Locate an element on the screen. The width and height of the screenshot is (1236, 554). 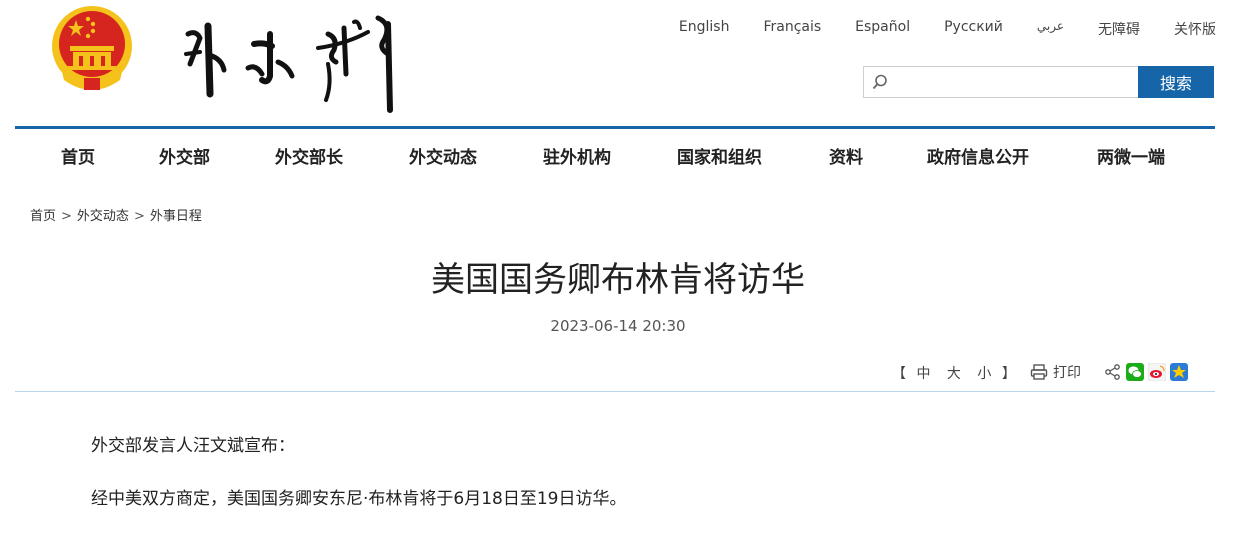
article-toolbar: 【 中 大 小 】 打印 is located at coordinates (618, 373).